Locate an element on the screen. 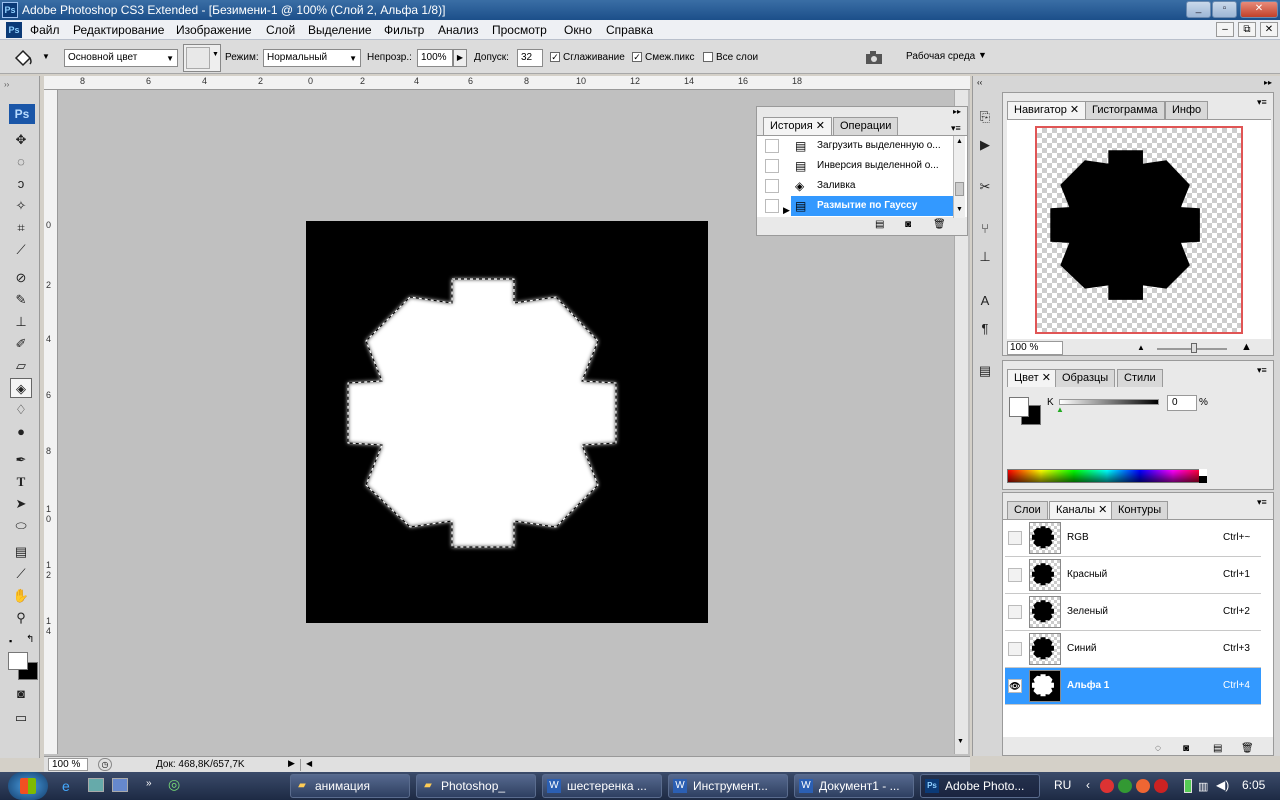  chevron-down-icon: ▼ is located at coordinates (982, 55).